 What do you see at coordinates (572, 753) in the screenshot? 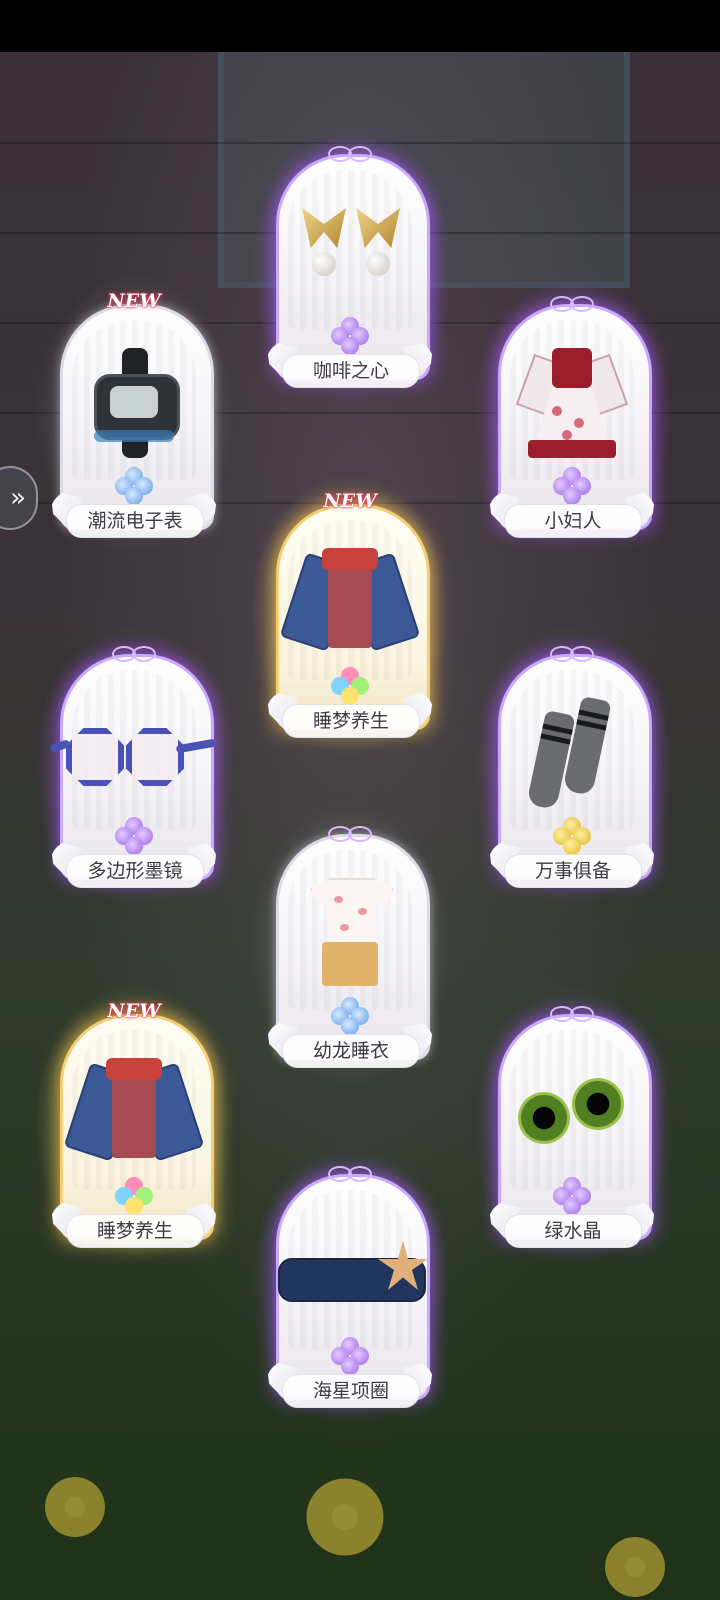
I see `stockings-icon` at bounding box center [572, 753].